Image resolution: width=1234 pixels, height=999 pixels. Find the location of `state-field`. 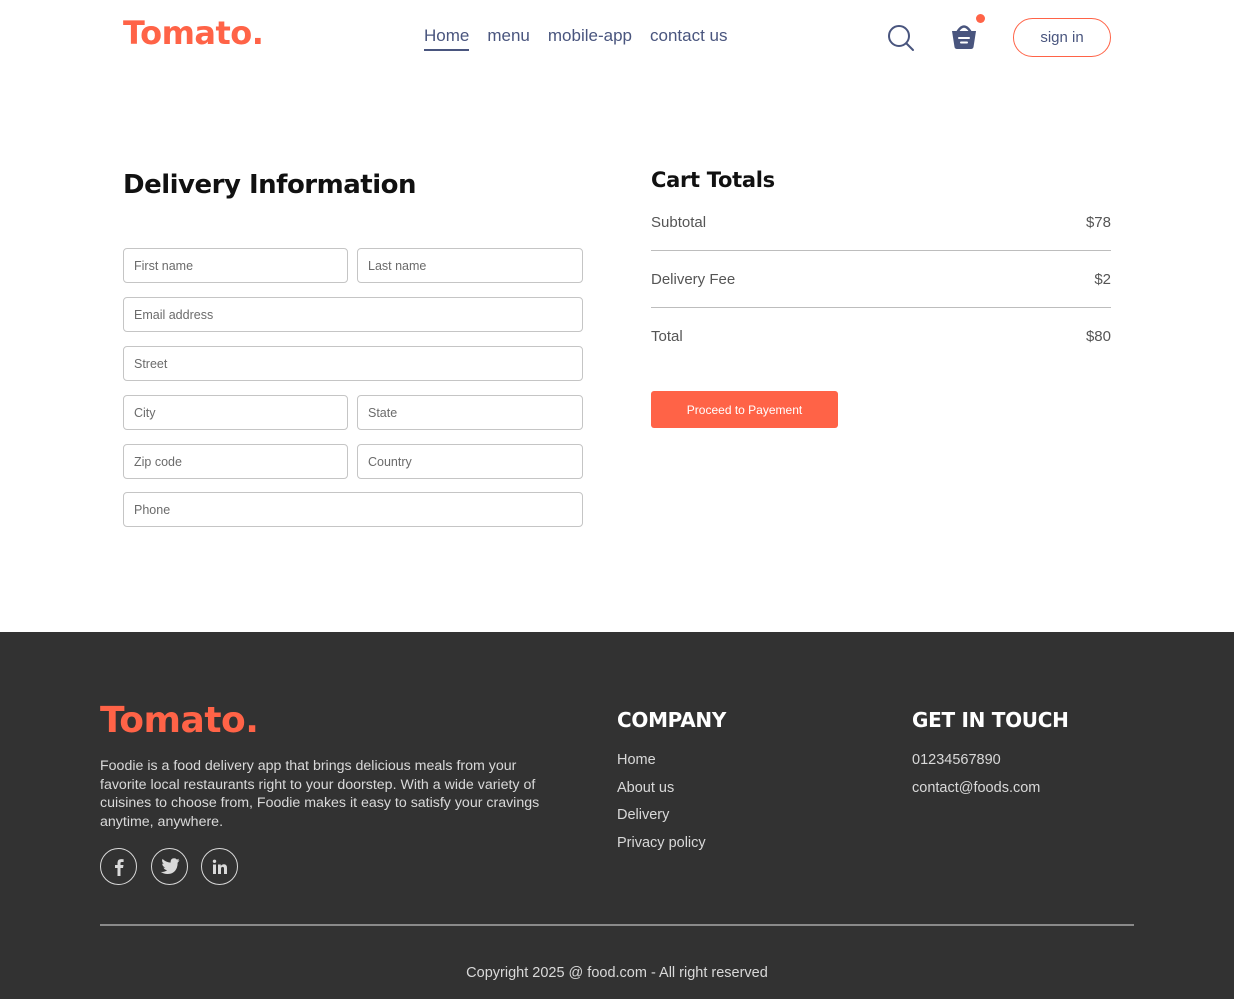

state-field is located at coordinates (470, 412).